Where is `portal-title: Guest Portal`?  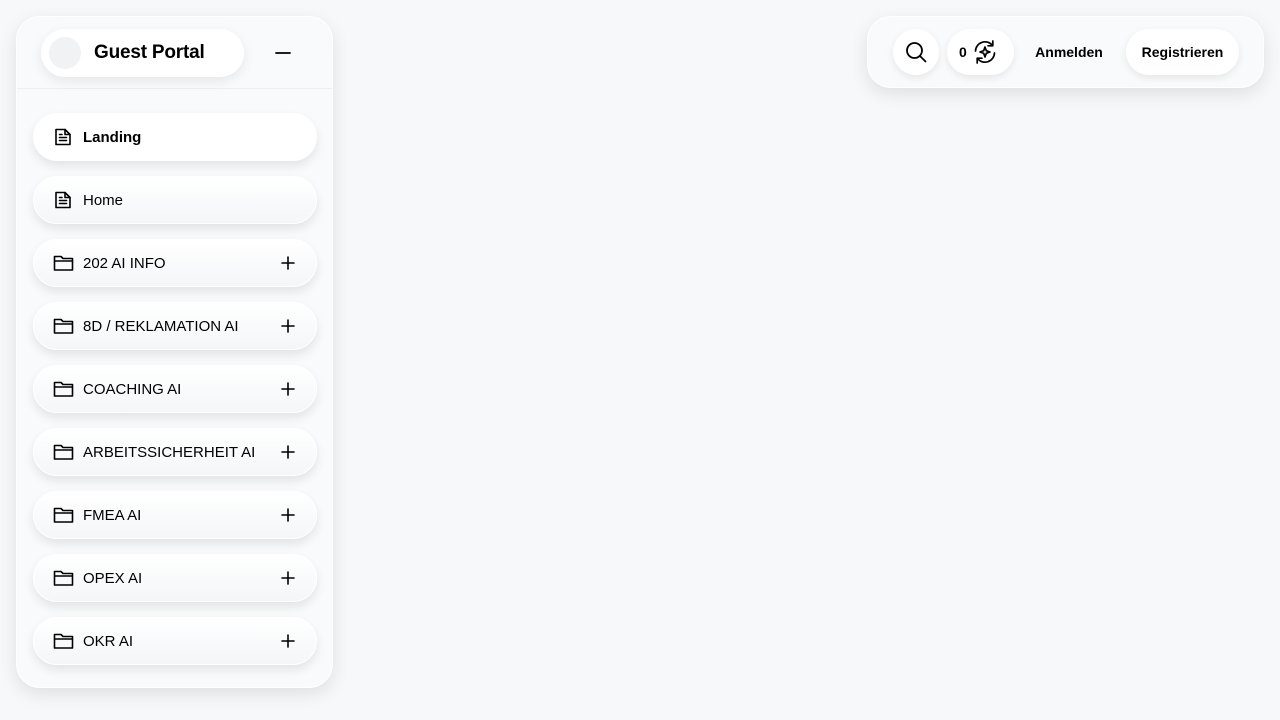 portal-title: Guest Portal is located at coordinates (149, 52).